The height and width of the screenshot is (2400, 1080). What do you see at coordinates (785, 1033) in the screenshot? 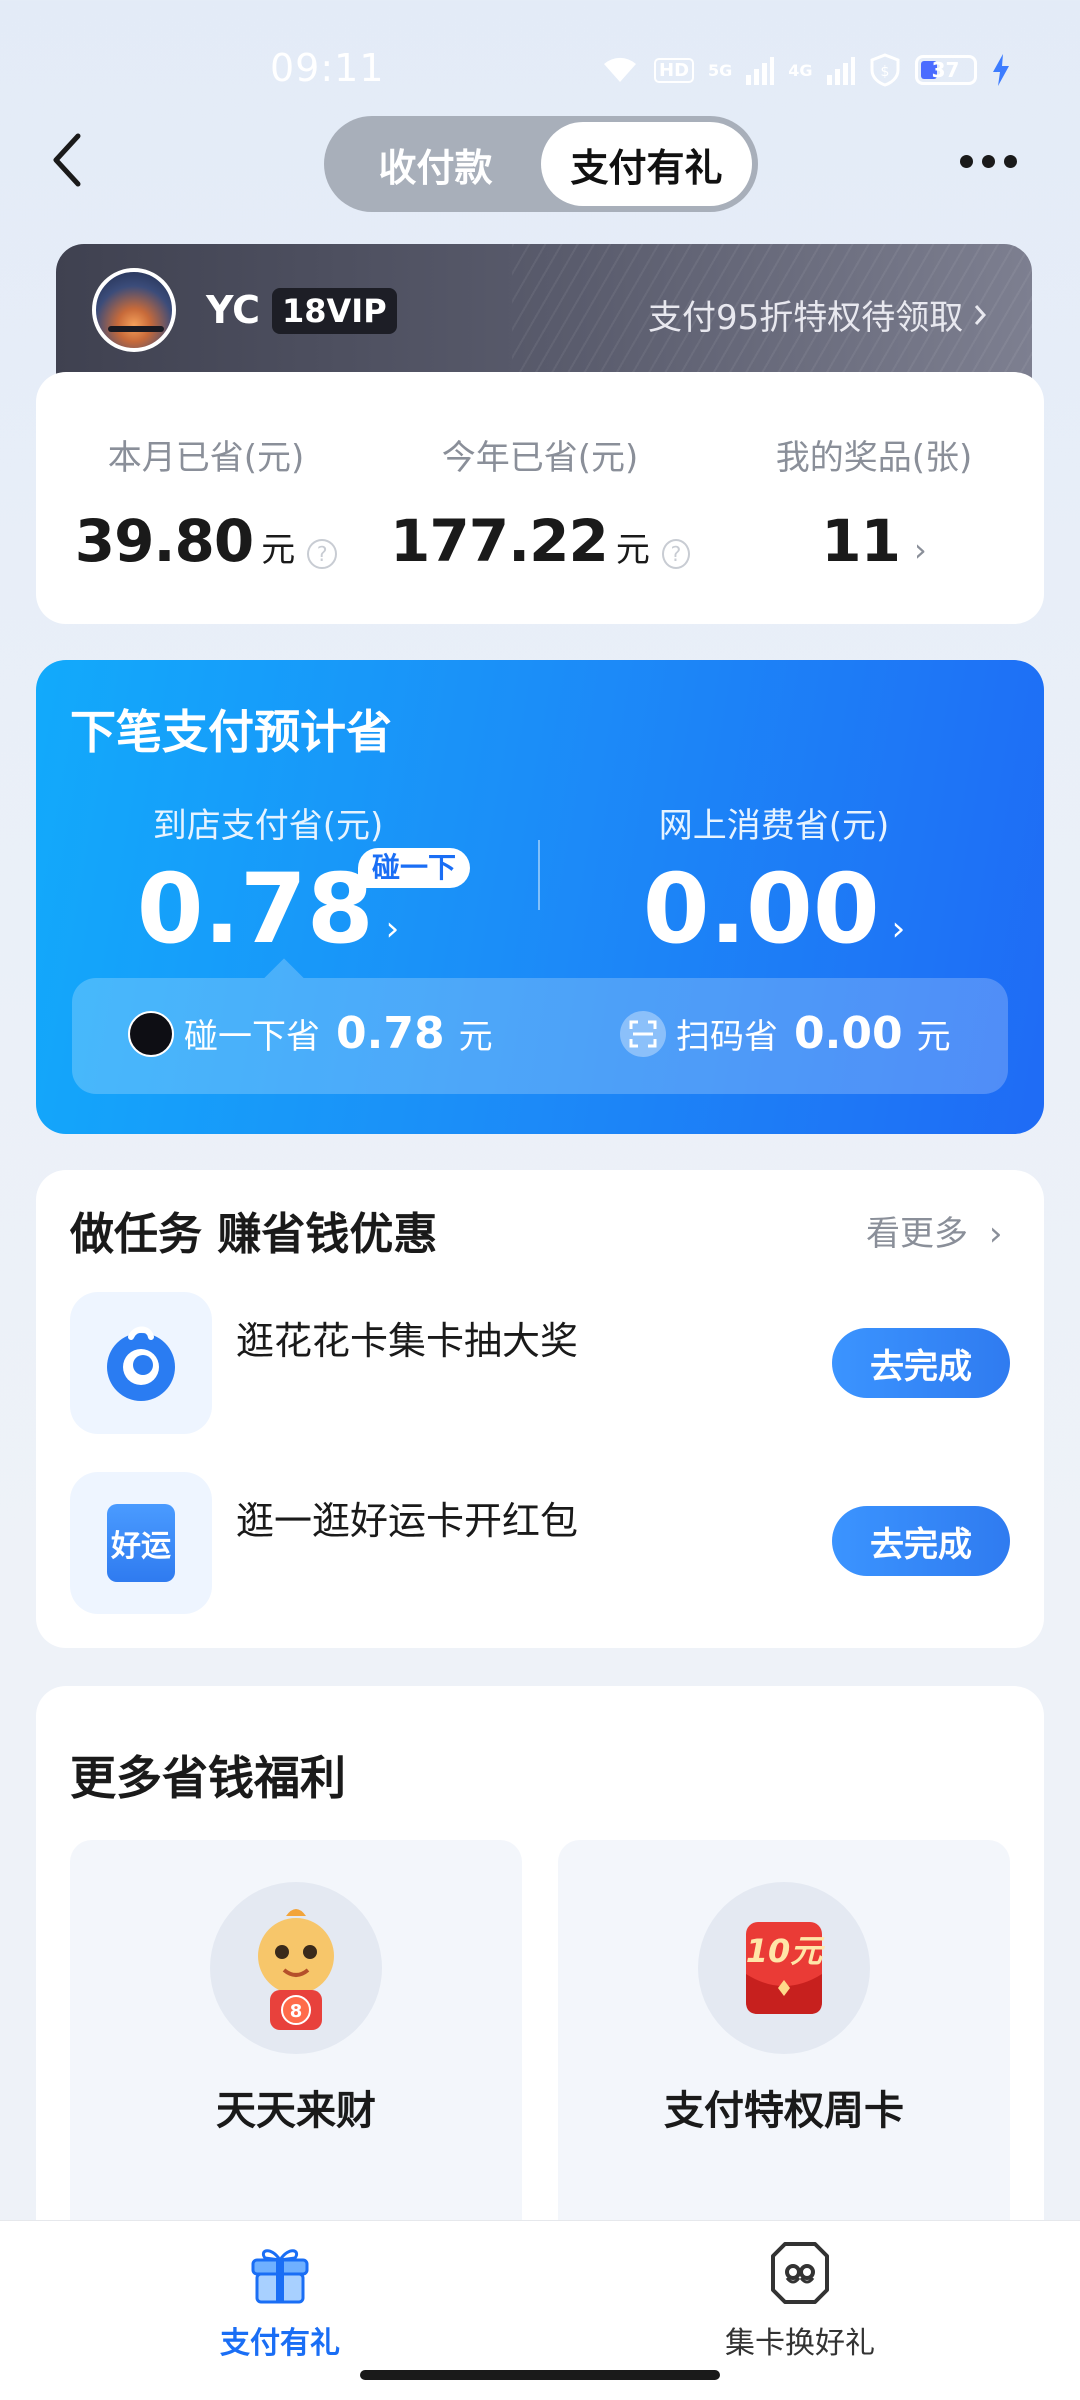
I see `scan-savings: 扫码省 0.00 元` at bounding box center [785, 1033].